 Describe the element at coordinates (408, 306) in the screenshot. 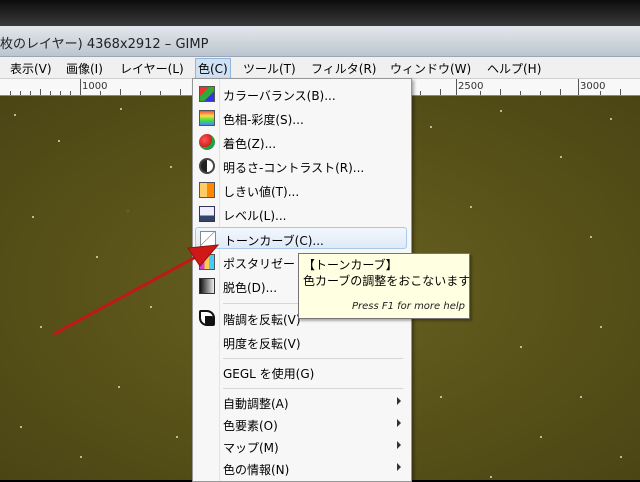

I see `tooltip-help-hint: Press F1 for more help` at that location.